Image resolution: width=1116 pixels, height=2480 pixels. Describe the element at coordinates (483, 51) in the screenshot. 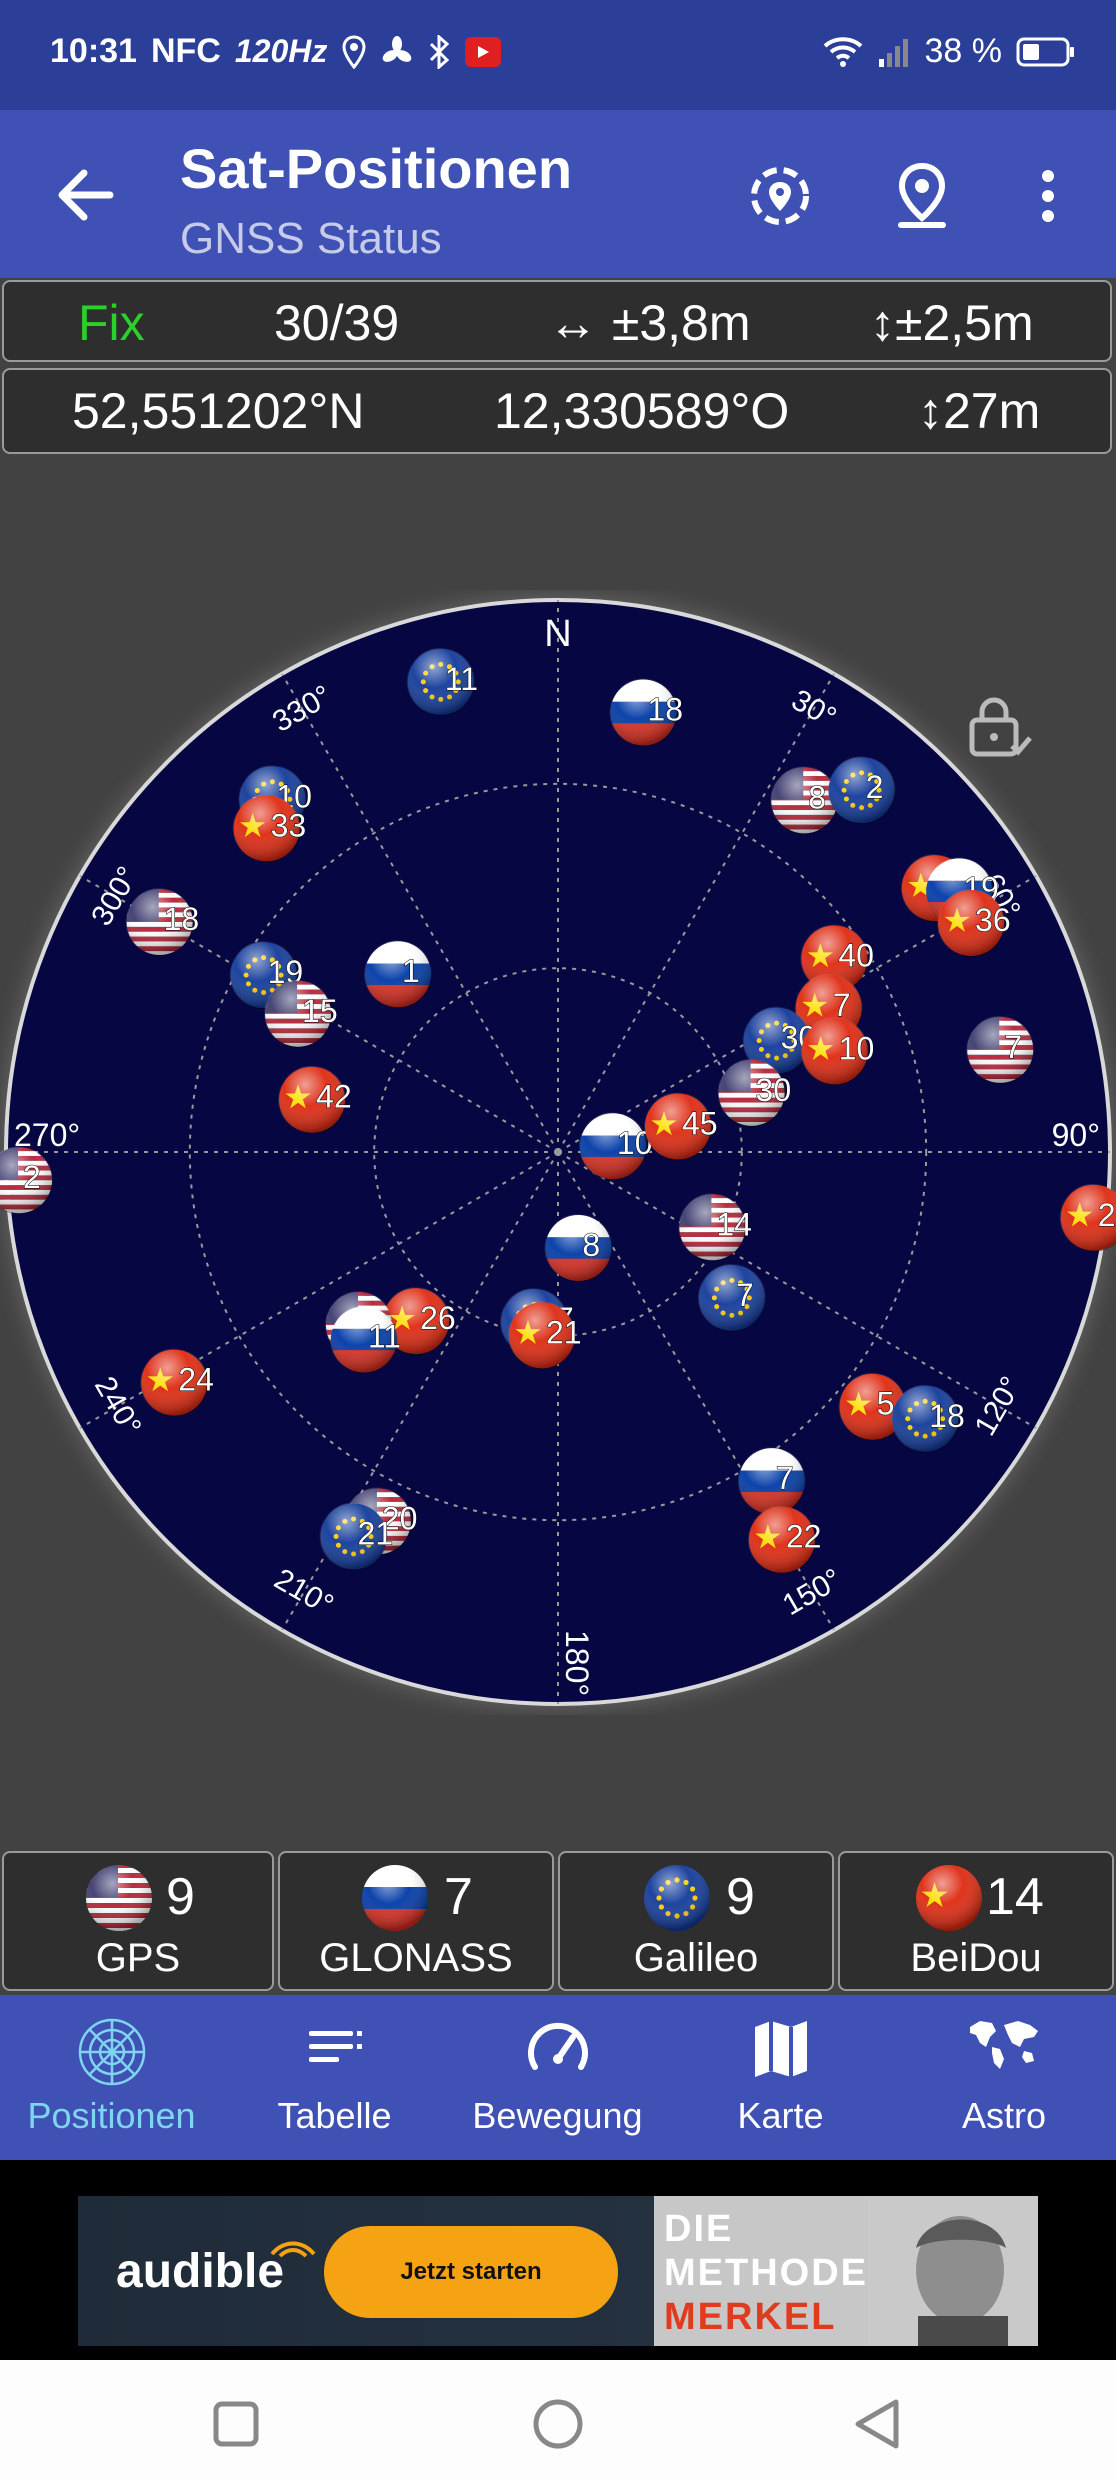

I see `youtube-notification-icon` at that location.